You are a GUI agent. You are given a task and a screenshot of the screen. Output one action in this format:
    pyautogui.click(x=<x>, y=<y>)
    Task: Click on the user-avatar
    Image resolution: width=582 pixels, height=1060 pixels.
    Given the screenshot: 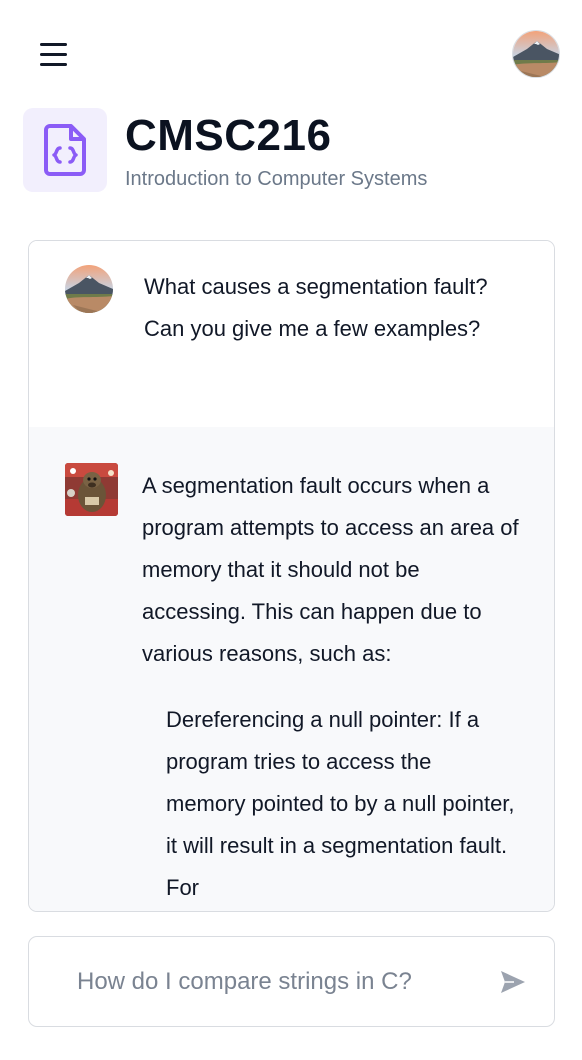 What is the action you would take?
    pyautogui.click(x=89, y=289)
    